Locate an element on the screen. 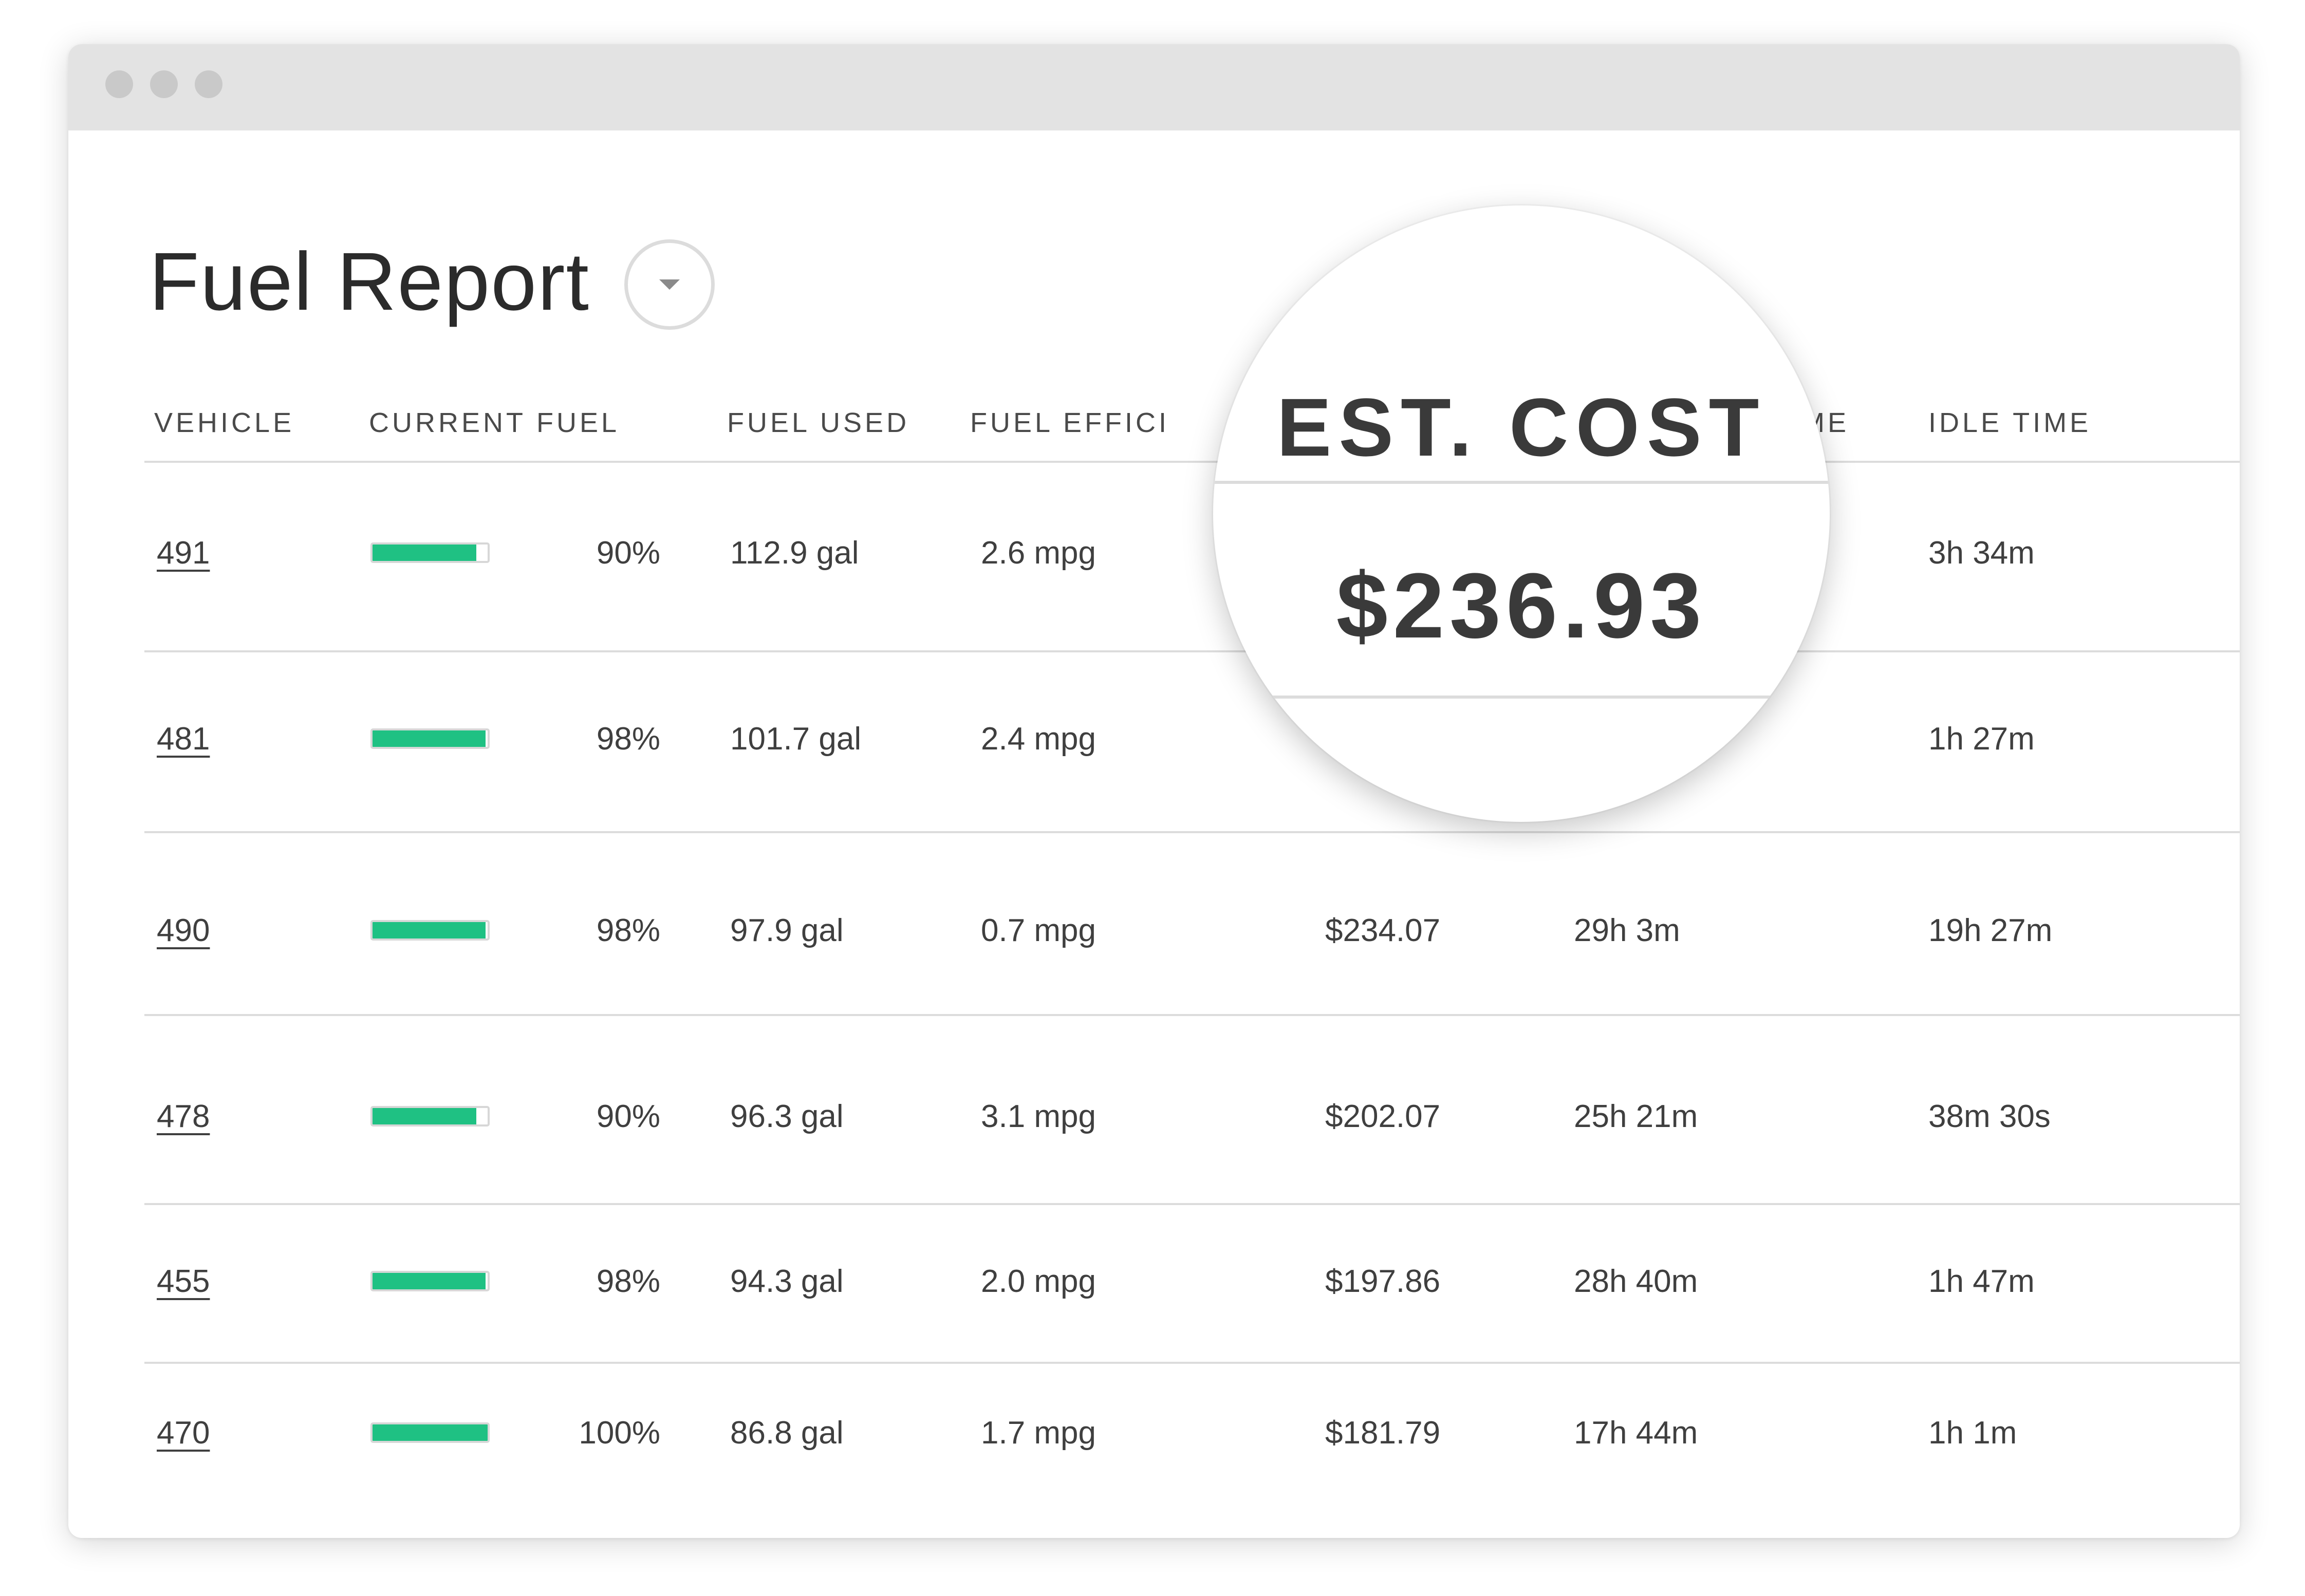  drive-time-value: 17h 44m is located at coordinates (1636, 1433).